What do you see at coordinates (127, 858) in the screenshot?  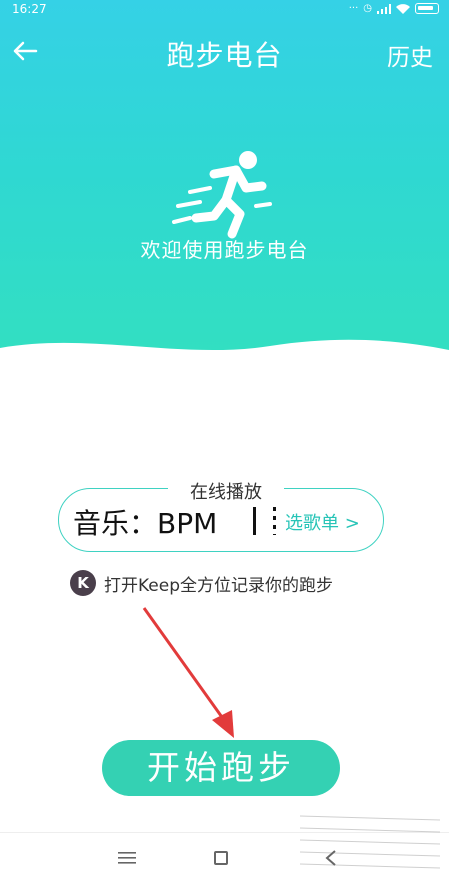 I see `menu-icon` at bounding box center [127, 858].